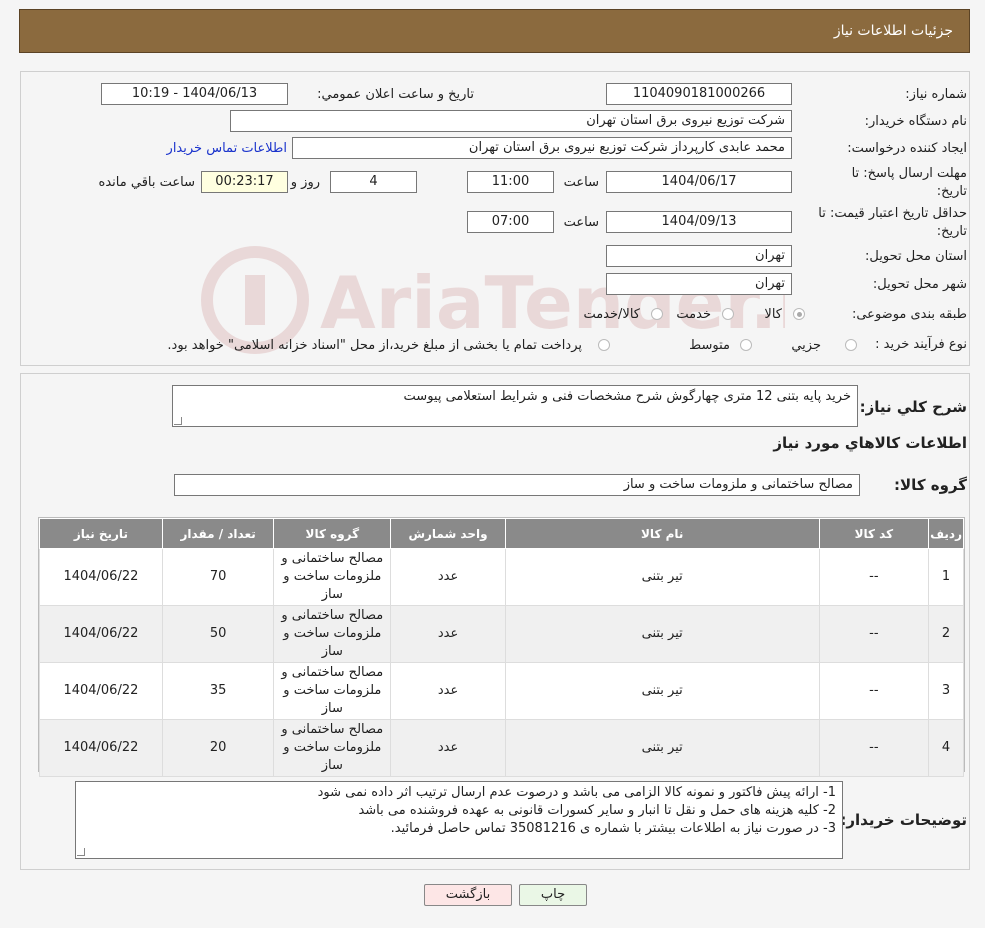  Describe the element at coordinates (946, 577) in the screenshot. I see `cell-row: 1` at that location.